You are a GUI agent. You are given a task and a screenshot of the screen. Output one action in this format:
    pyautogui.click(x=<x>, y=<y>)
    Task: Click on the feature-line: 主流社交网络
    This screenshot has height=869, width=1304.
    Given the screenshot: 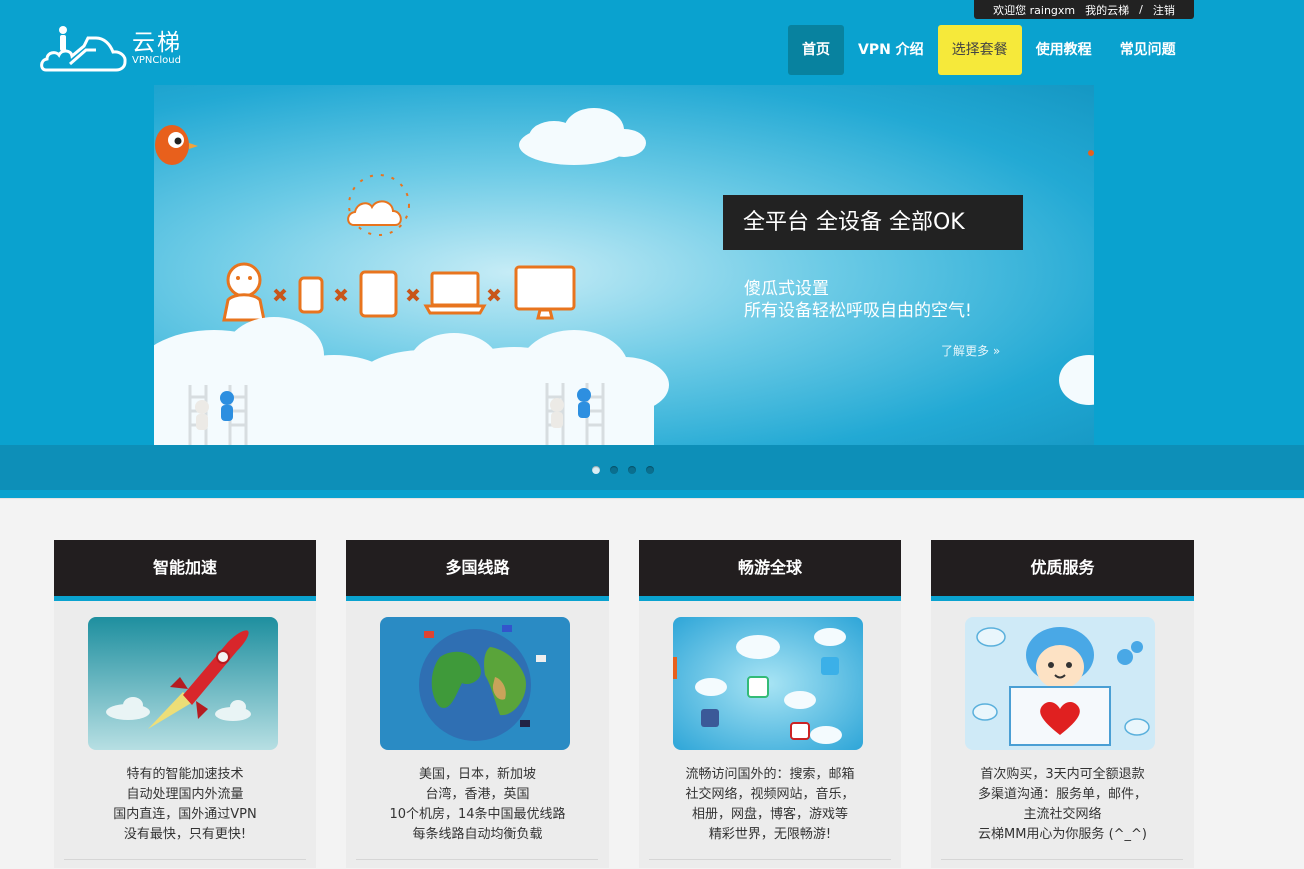 What is the action you would take?
    pyautogui.click(x=1062, y=814)
    